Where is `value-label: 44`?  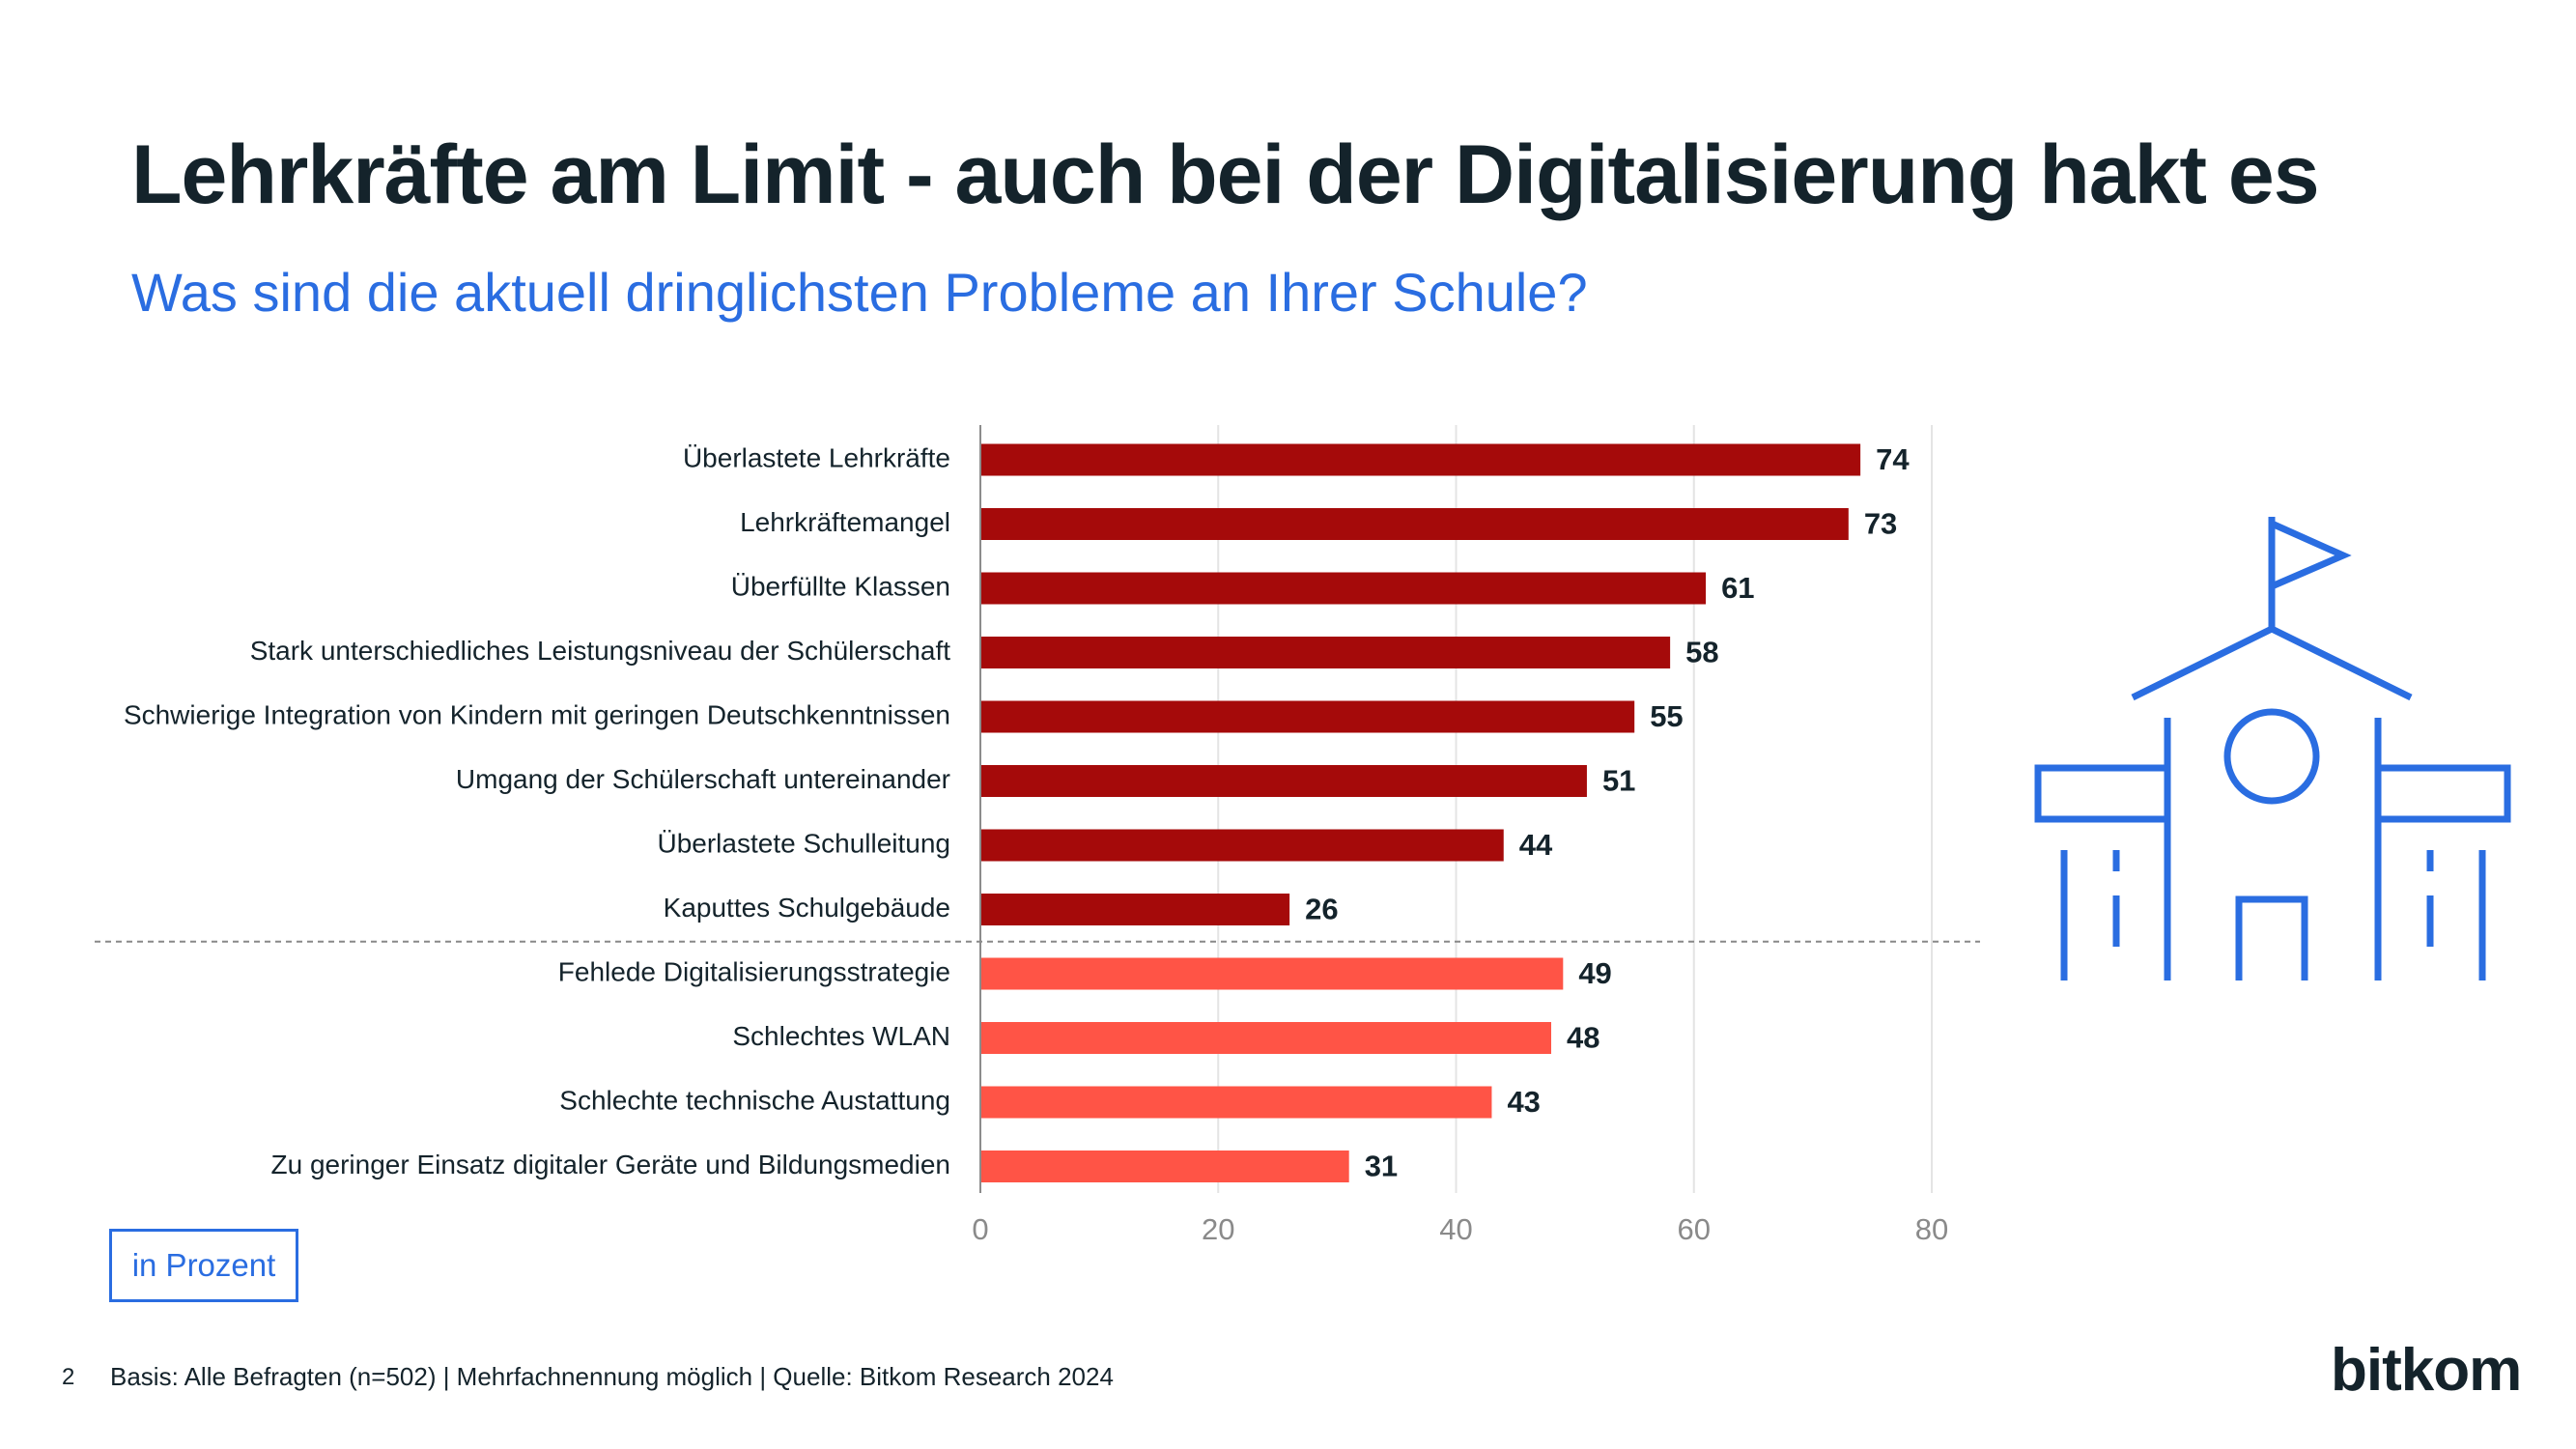 value-label: 44 is located at coordinates (1536, 845).